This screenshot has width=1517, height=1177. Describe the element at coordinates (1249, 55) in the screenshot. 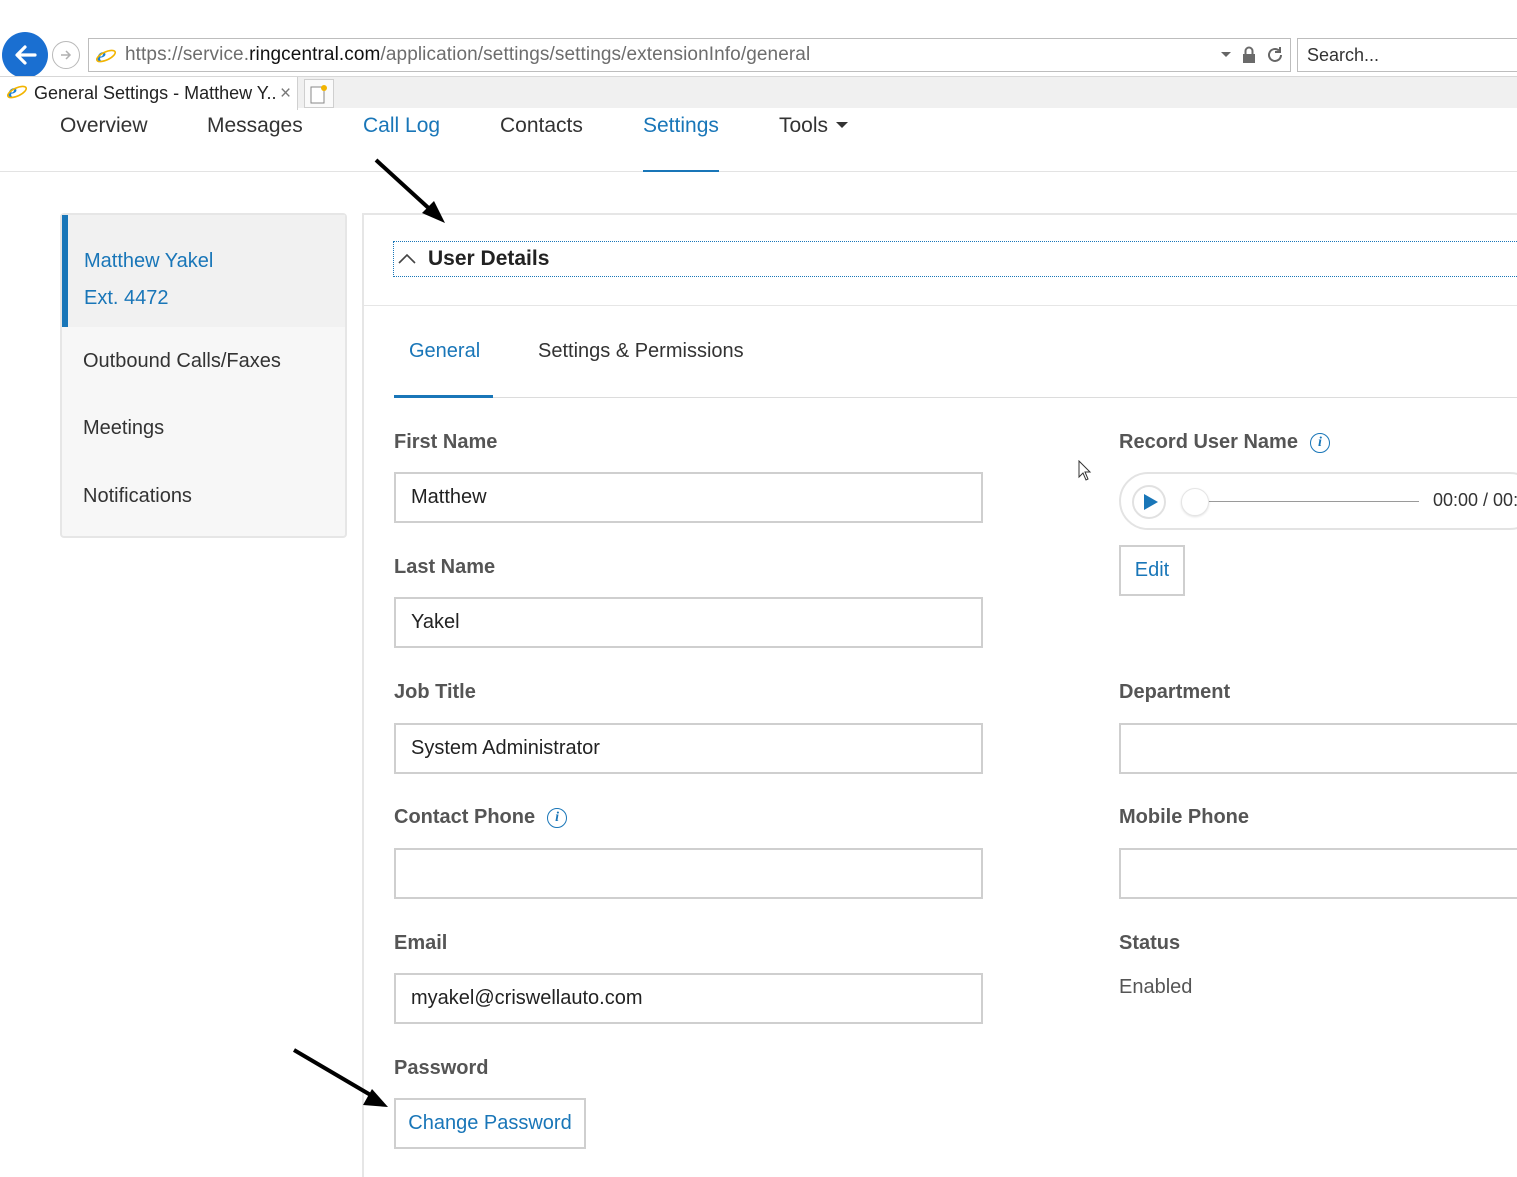

I see `lock-icon` at that location.